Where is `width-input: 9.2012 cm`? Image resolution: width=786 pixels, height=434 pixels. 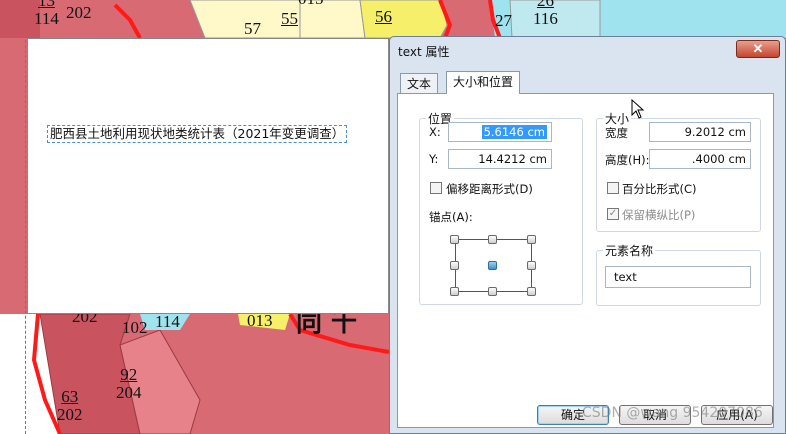 width-input: 9.2012 cm is located at coordinates (700, 132).